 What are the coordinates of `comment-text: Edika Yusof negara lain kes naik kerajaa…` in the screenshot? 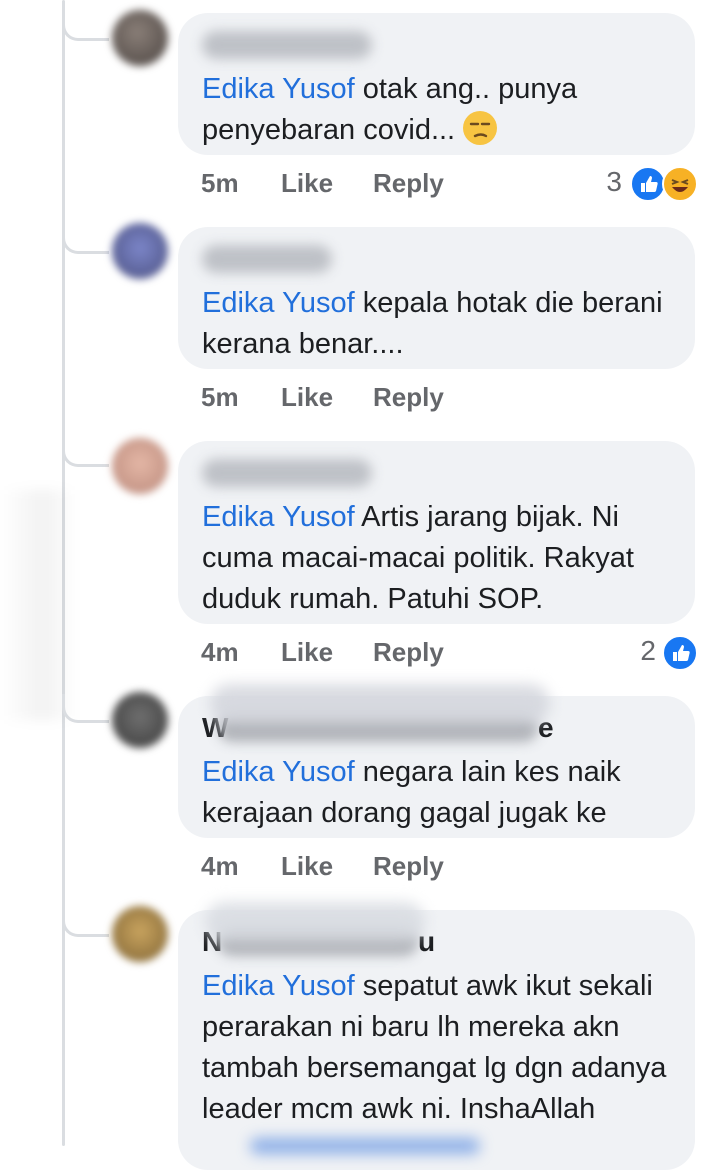 It's located at (411, 792).